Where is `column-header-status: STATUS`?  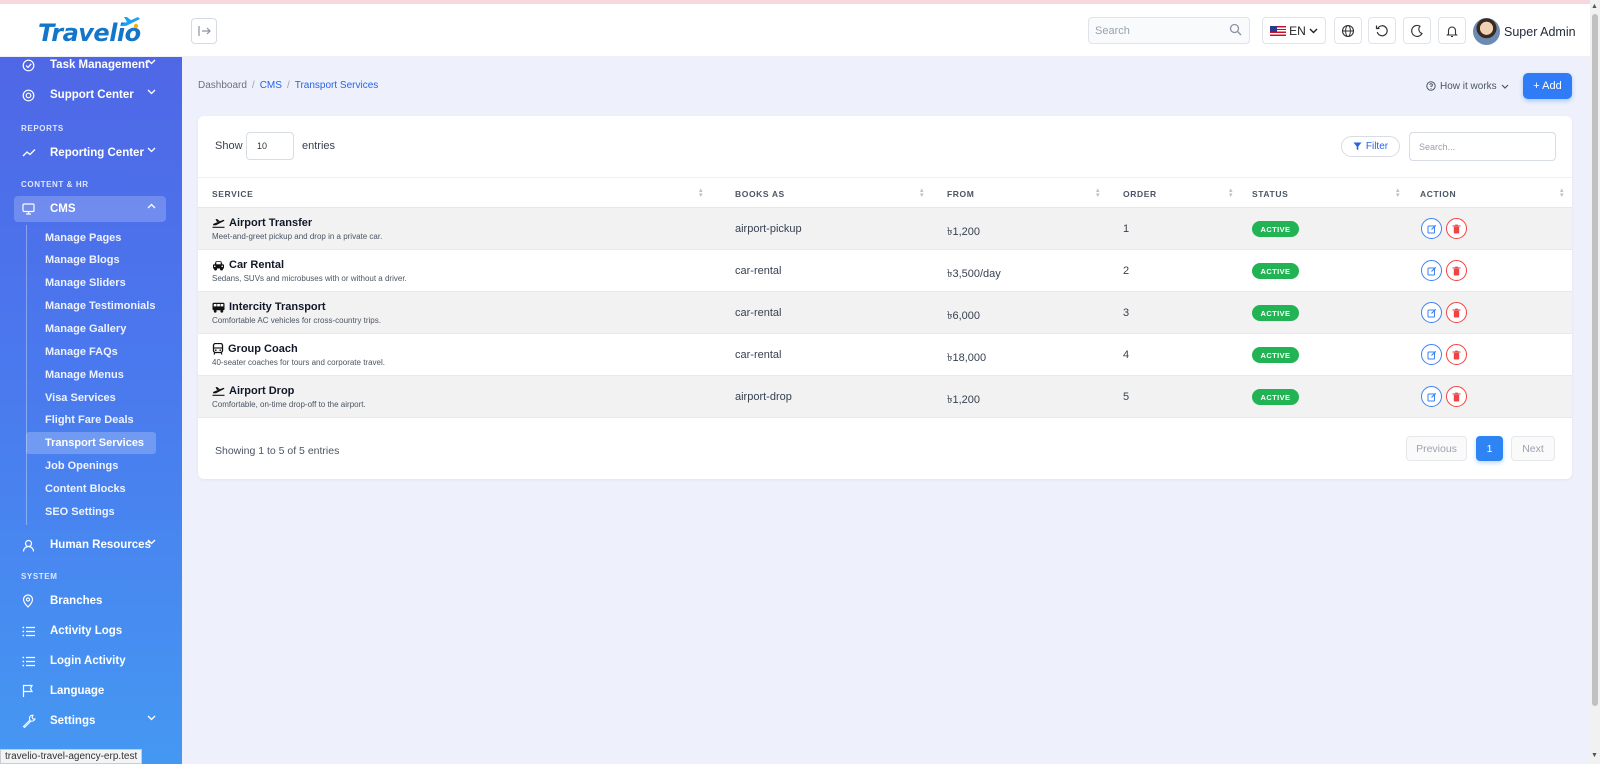 column-header-status: STATUS is located at coordinates (1270, 194).